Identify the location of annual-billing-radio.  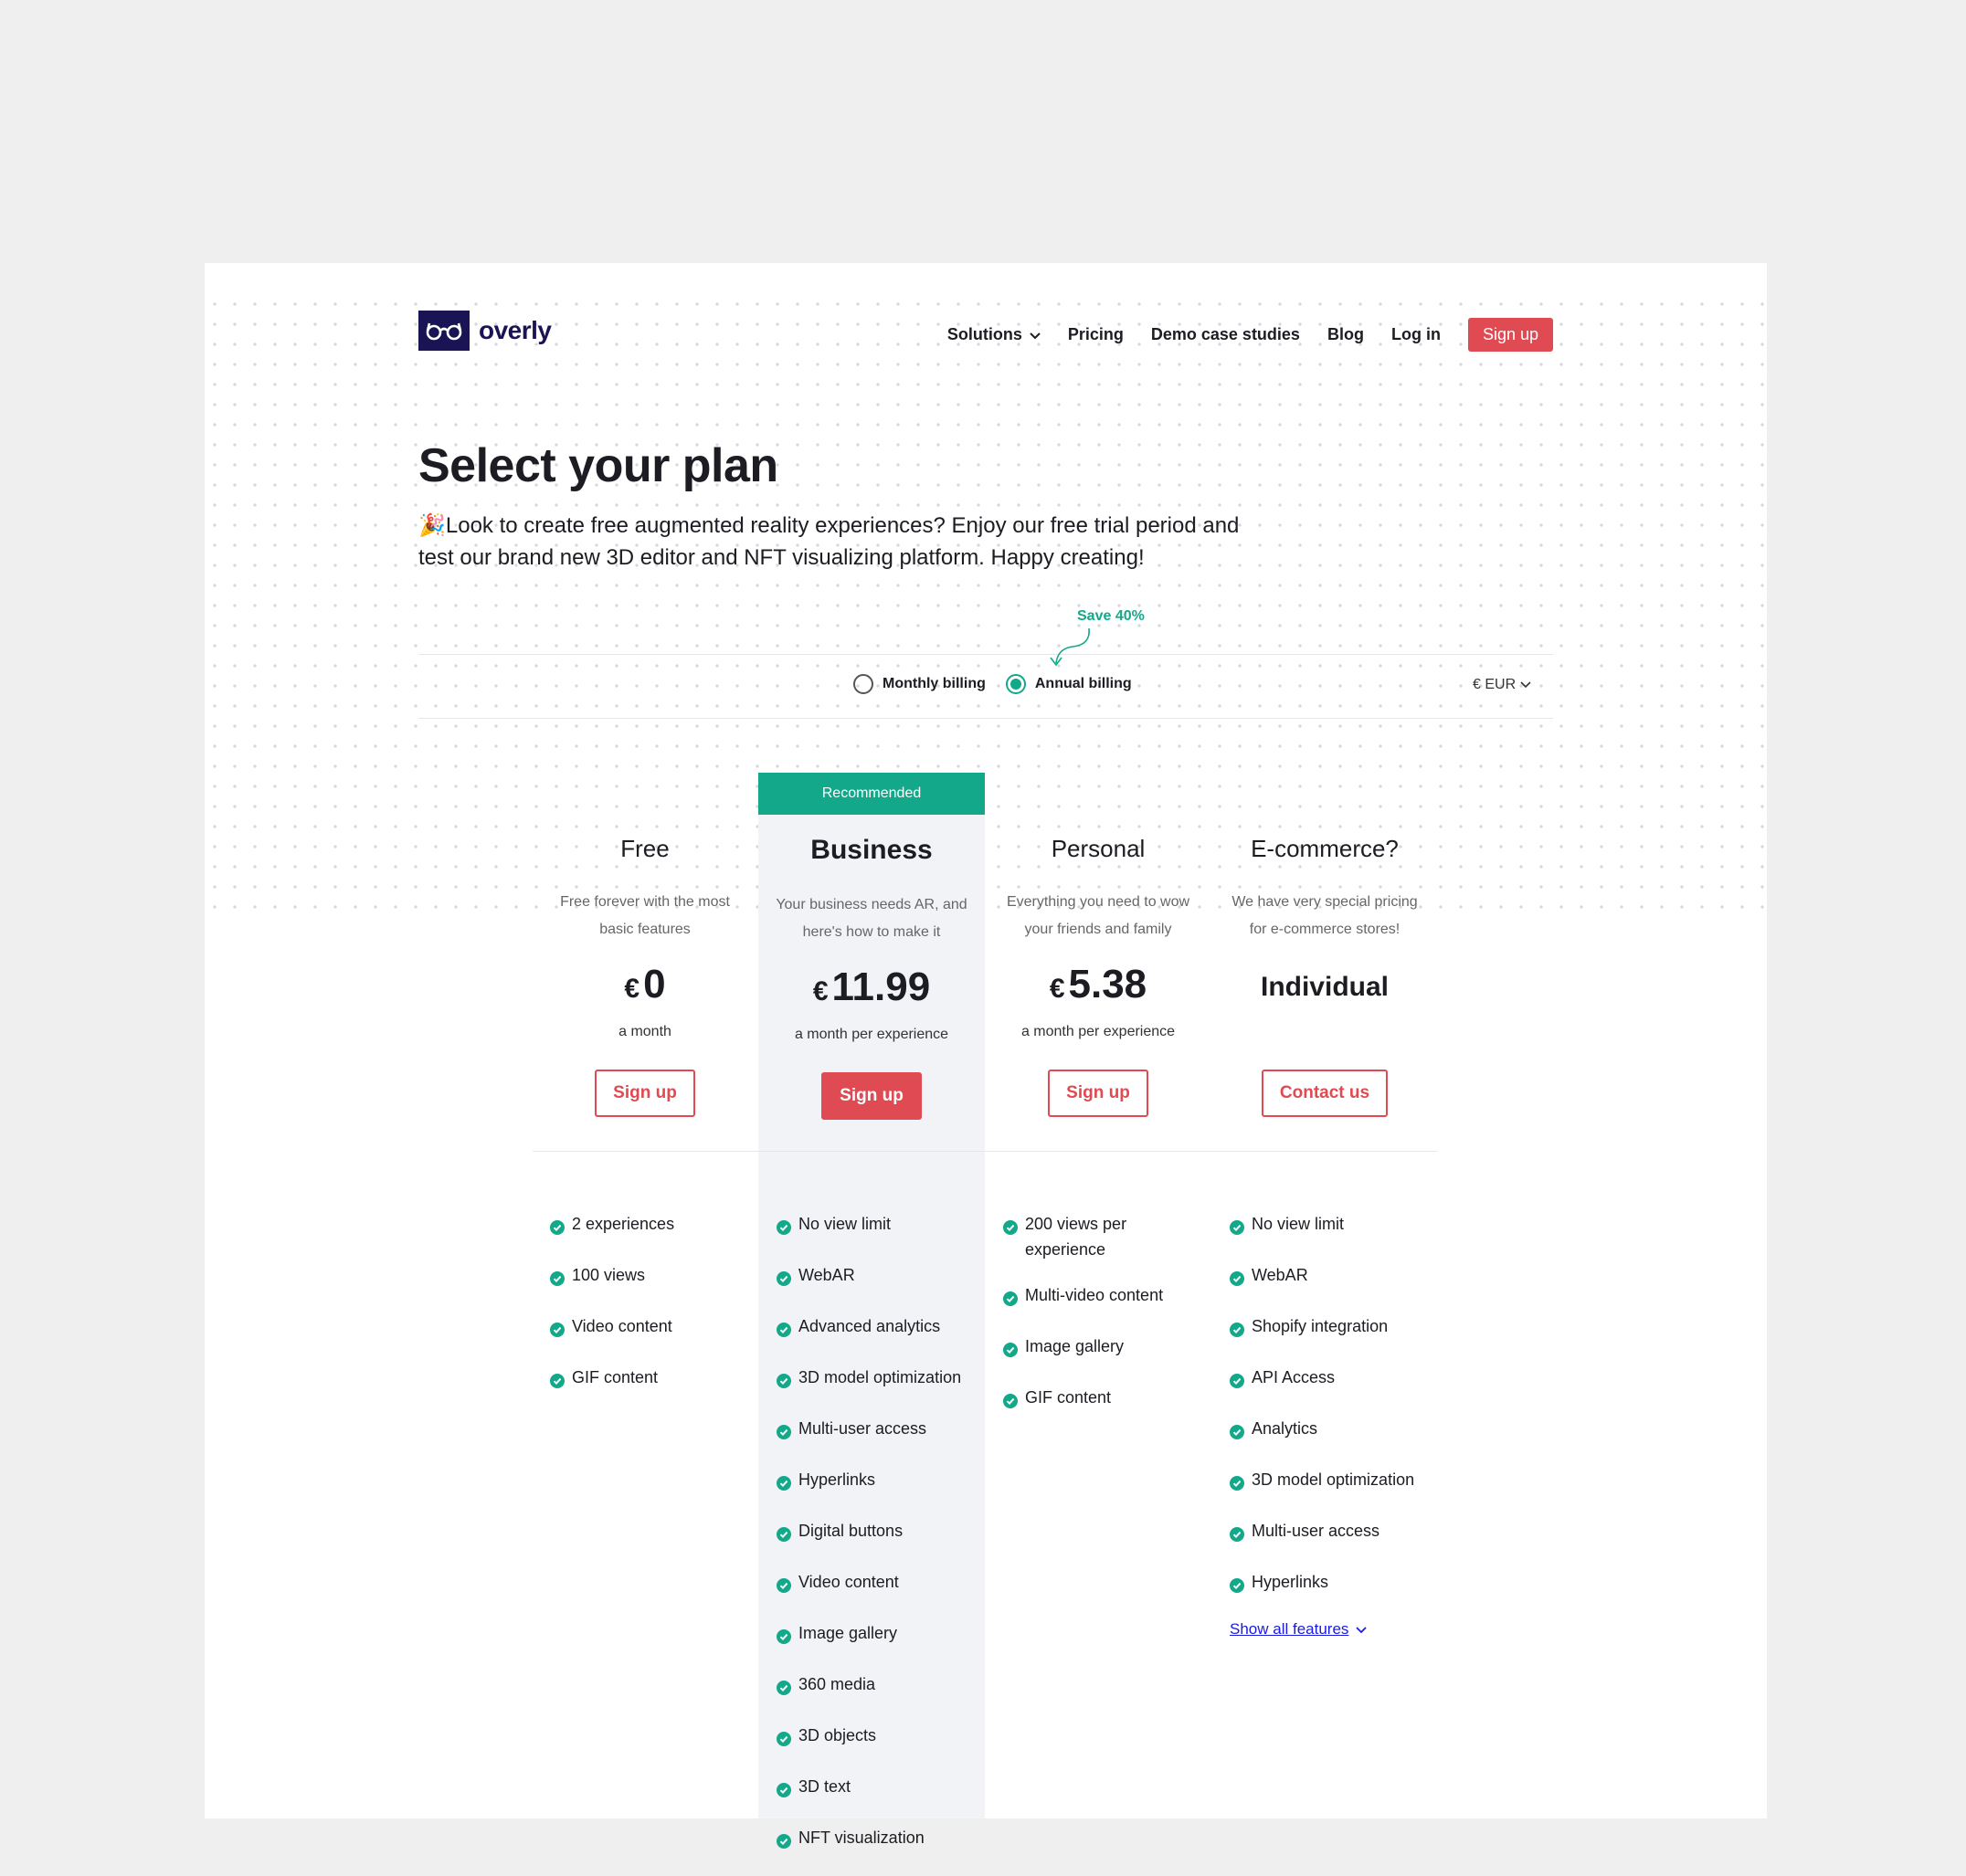
(1015, 684).